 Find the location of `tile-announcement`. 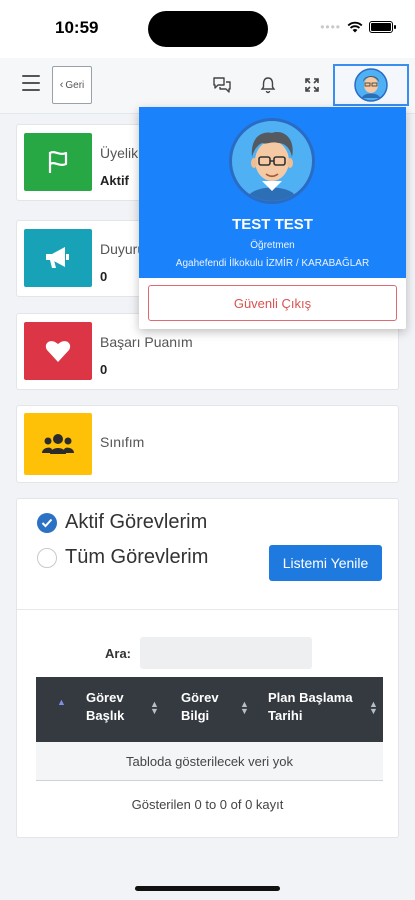

tile-announcement is located at coordinates (58, 258).